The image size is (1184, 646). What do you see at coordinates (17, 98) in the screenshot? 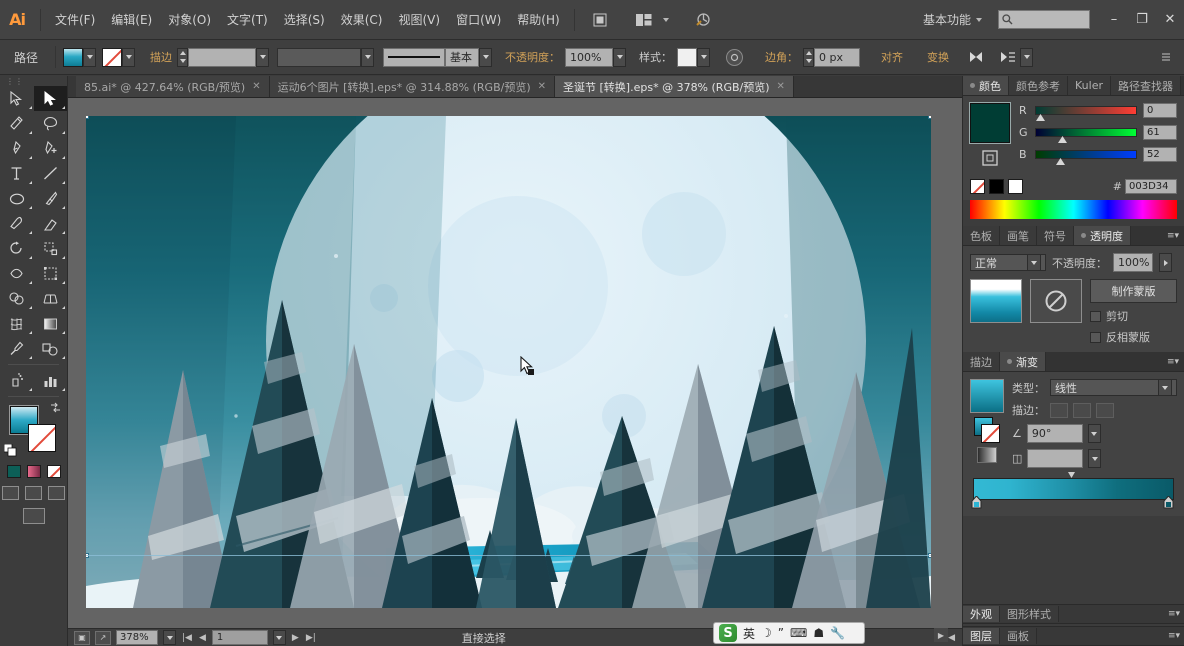
I see `selection-tool` at bounding box center [17, 98].